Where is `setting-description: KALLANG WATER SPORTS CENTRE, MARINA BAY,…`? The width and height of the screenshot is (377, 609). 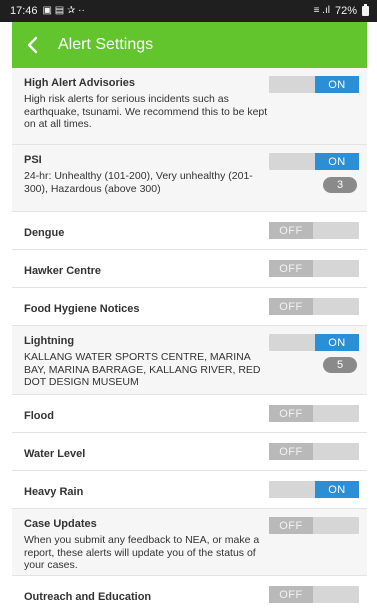 setting-description: KALLANG WATER SPORTS CENTRE, MARINA BAY,… is located at coordinates (142, 370).